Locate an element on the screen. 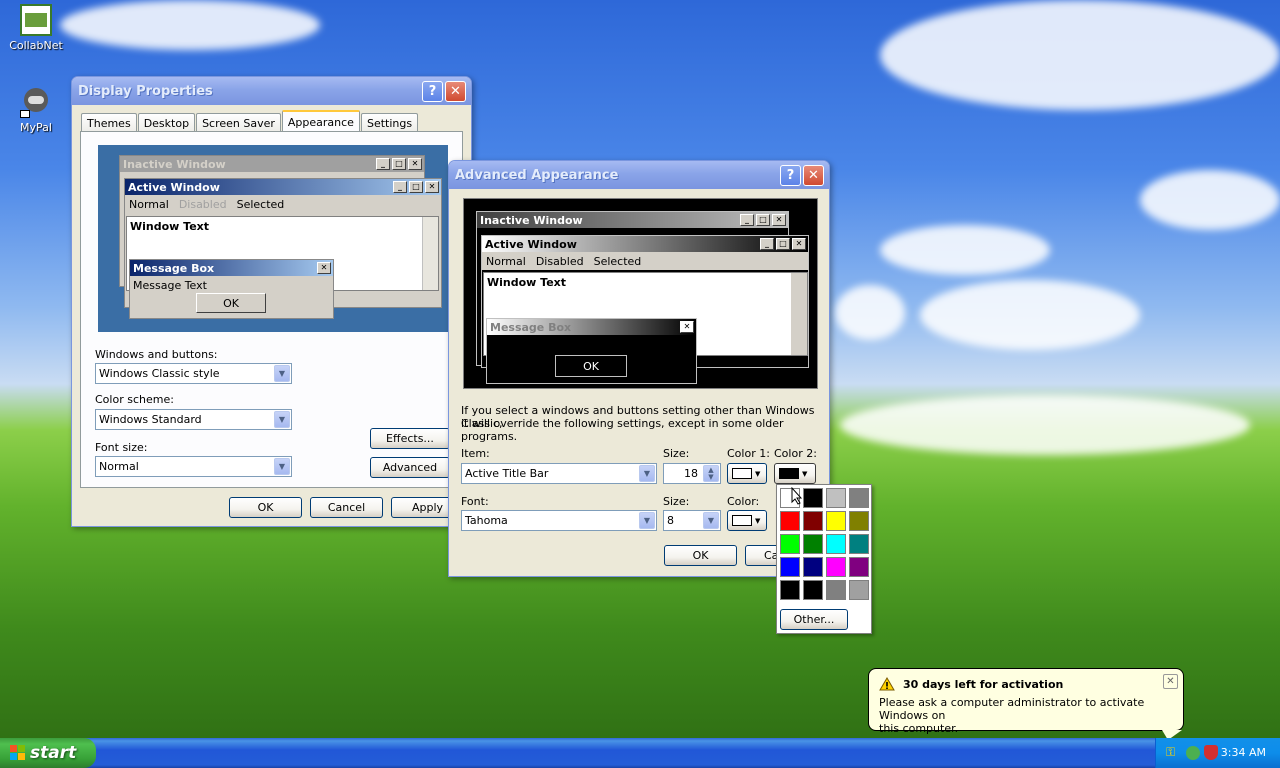  balloon-close-button: ✕ is located at coordinates (1170, 681).